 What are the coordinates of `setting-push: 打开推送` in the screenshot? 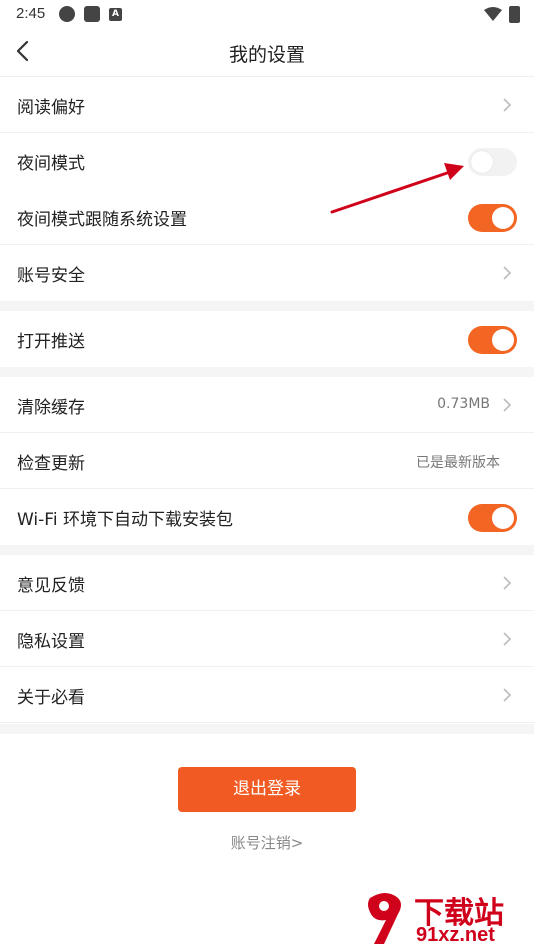 It's located at (267, 339).